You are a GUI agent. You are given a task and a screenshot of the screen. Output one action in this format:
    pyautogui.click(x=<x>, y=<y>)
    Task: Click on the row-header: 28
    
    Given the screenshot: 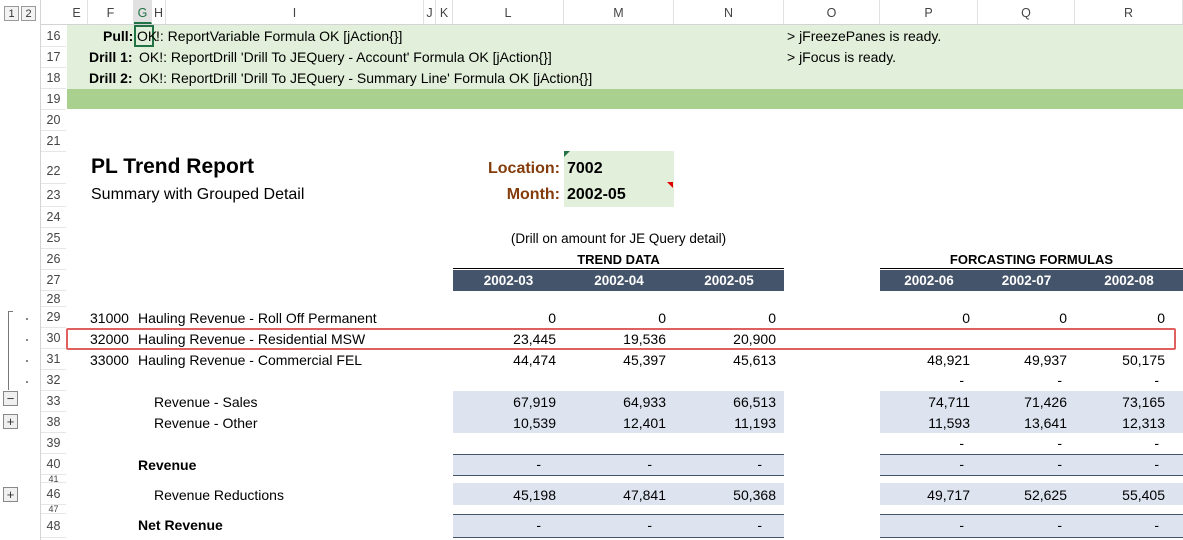 What is the action you would take?
    pyautogui.click(x=53, y=299)
    